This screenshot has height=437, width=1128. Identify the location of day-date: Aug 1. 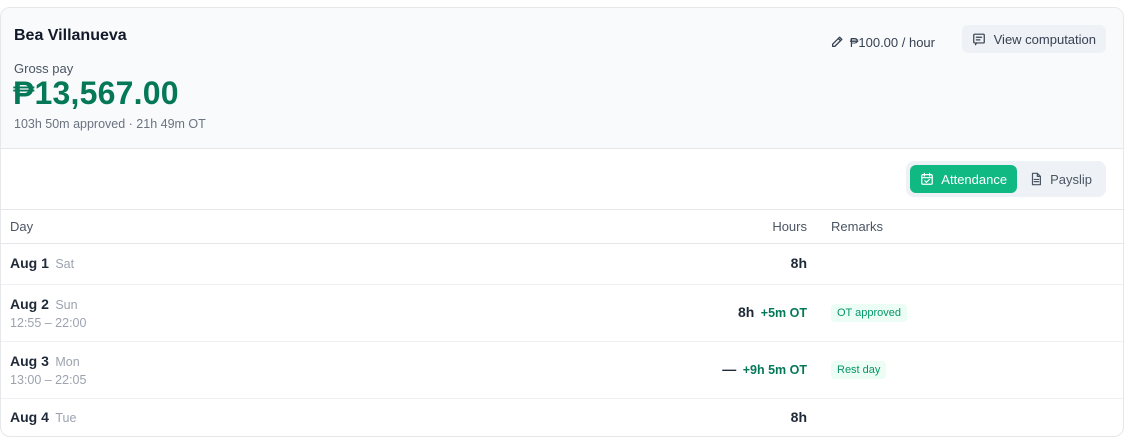
(29, 262).